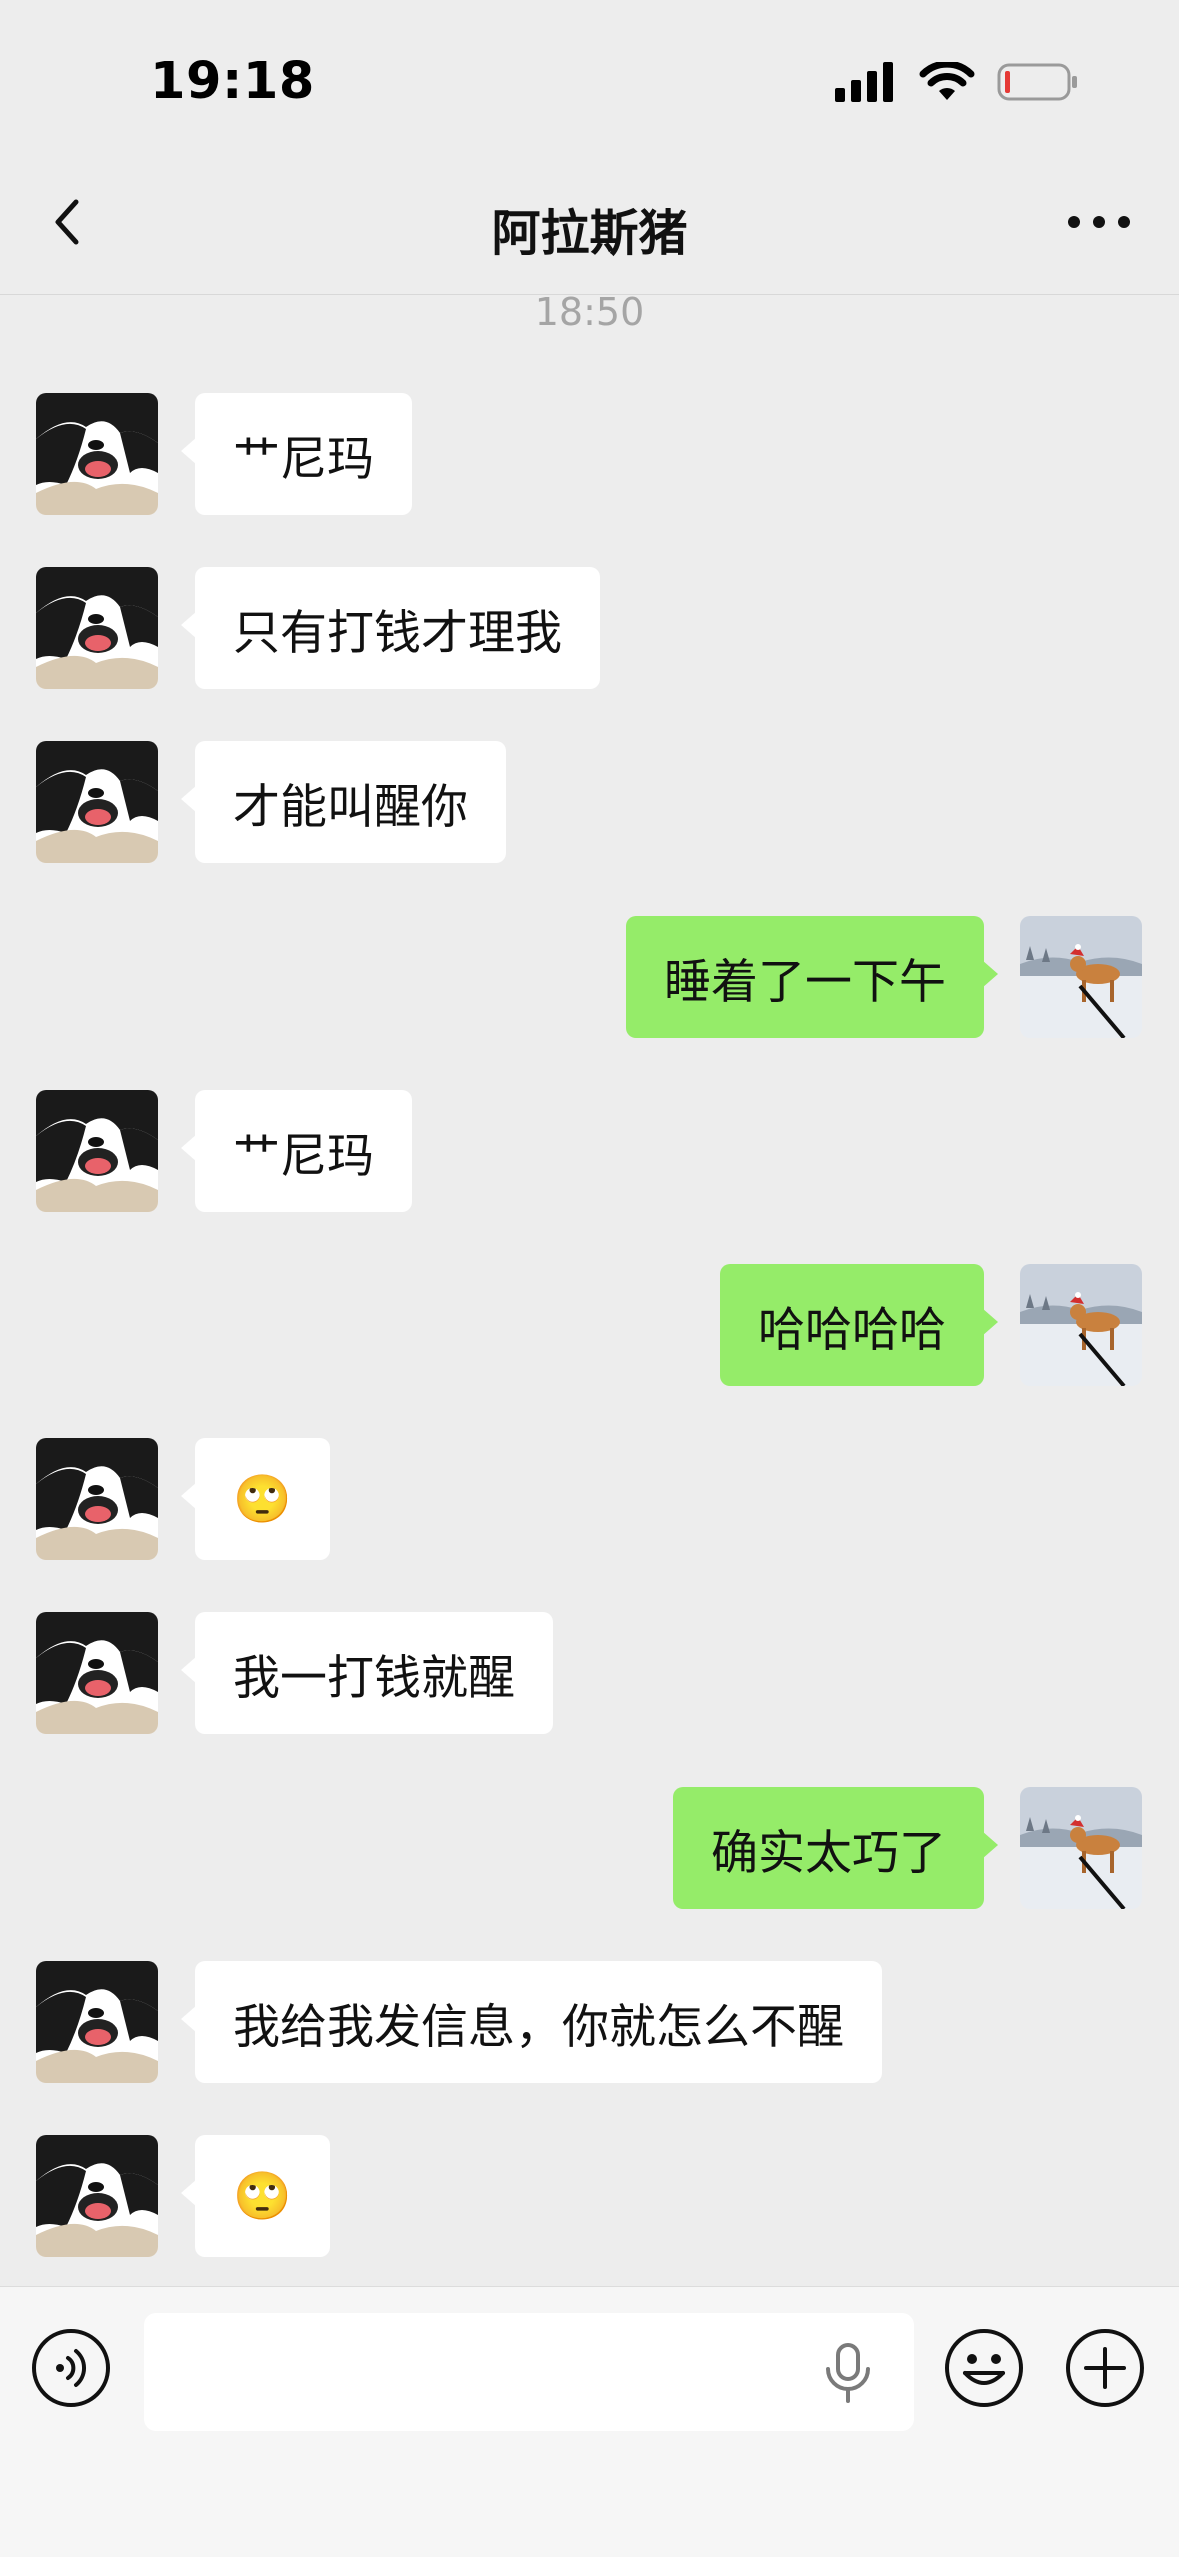 This screenshot has height=2557, width=1179. What do you see at coordinates (835, 1848) in the screenshot?
I see `message-bubble-outgoing: 确实太巧了` at bounding box center [835, 1848].